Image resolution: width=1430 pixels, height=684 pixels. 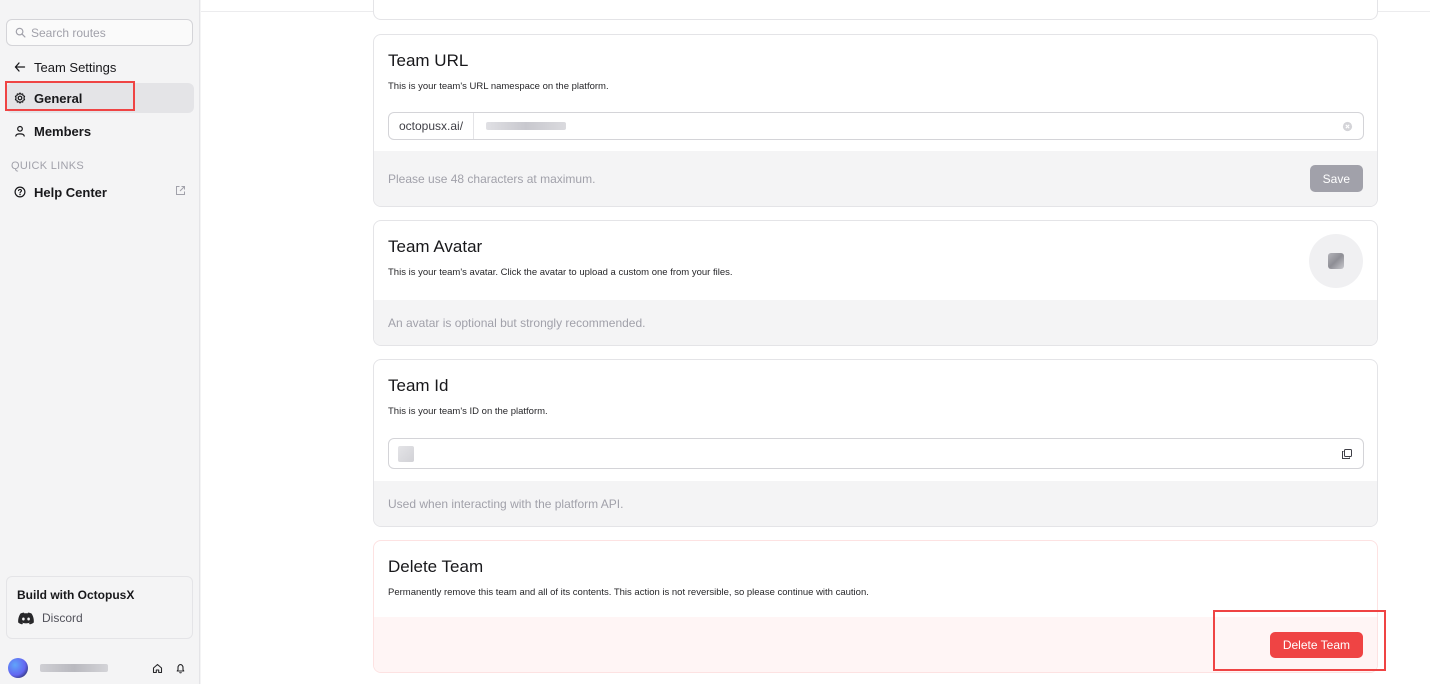 What do you see at coordinates (875, 644) in the screenshot?
I see `delete-team-footer: Delete Team` at bounding box center [875, 644].